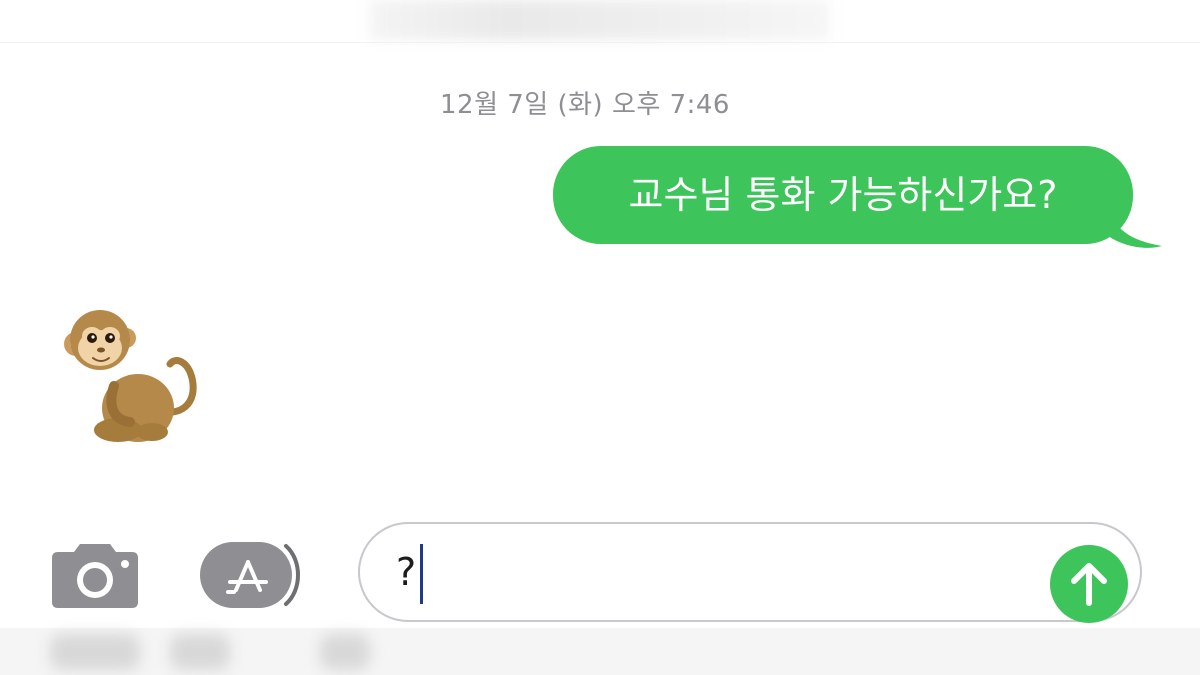  I want to click on monkey-emoji-icon, so click(135, 375).